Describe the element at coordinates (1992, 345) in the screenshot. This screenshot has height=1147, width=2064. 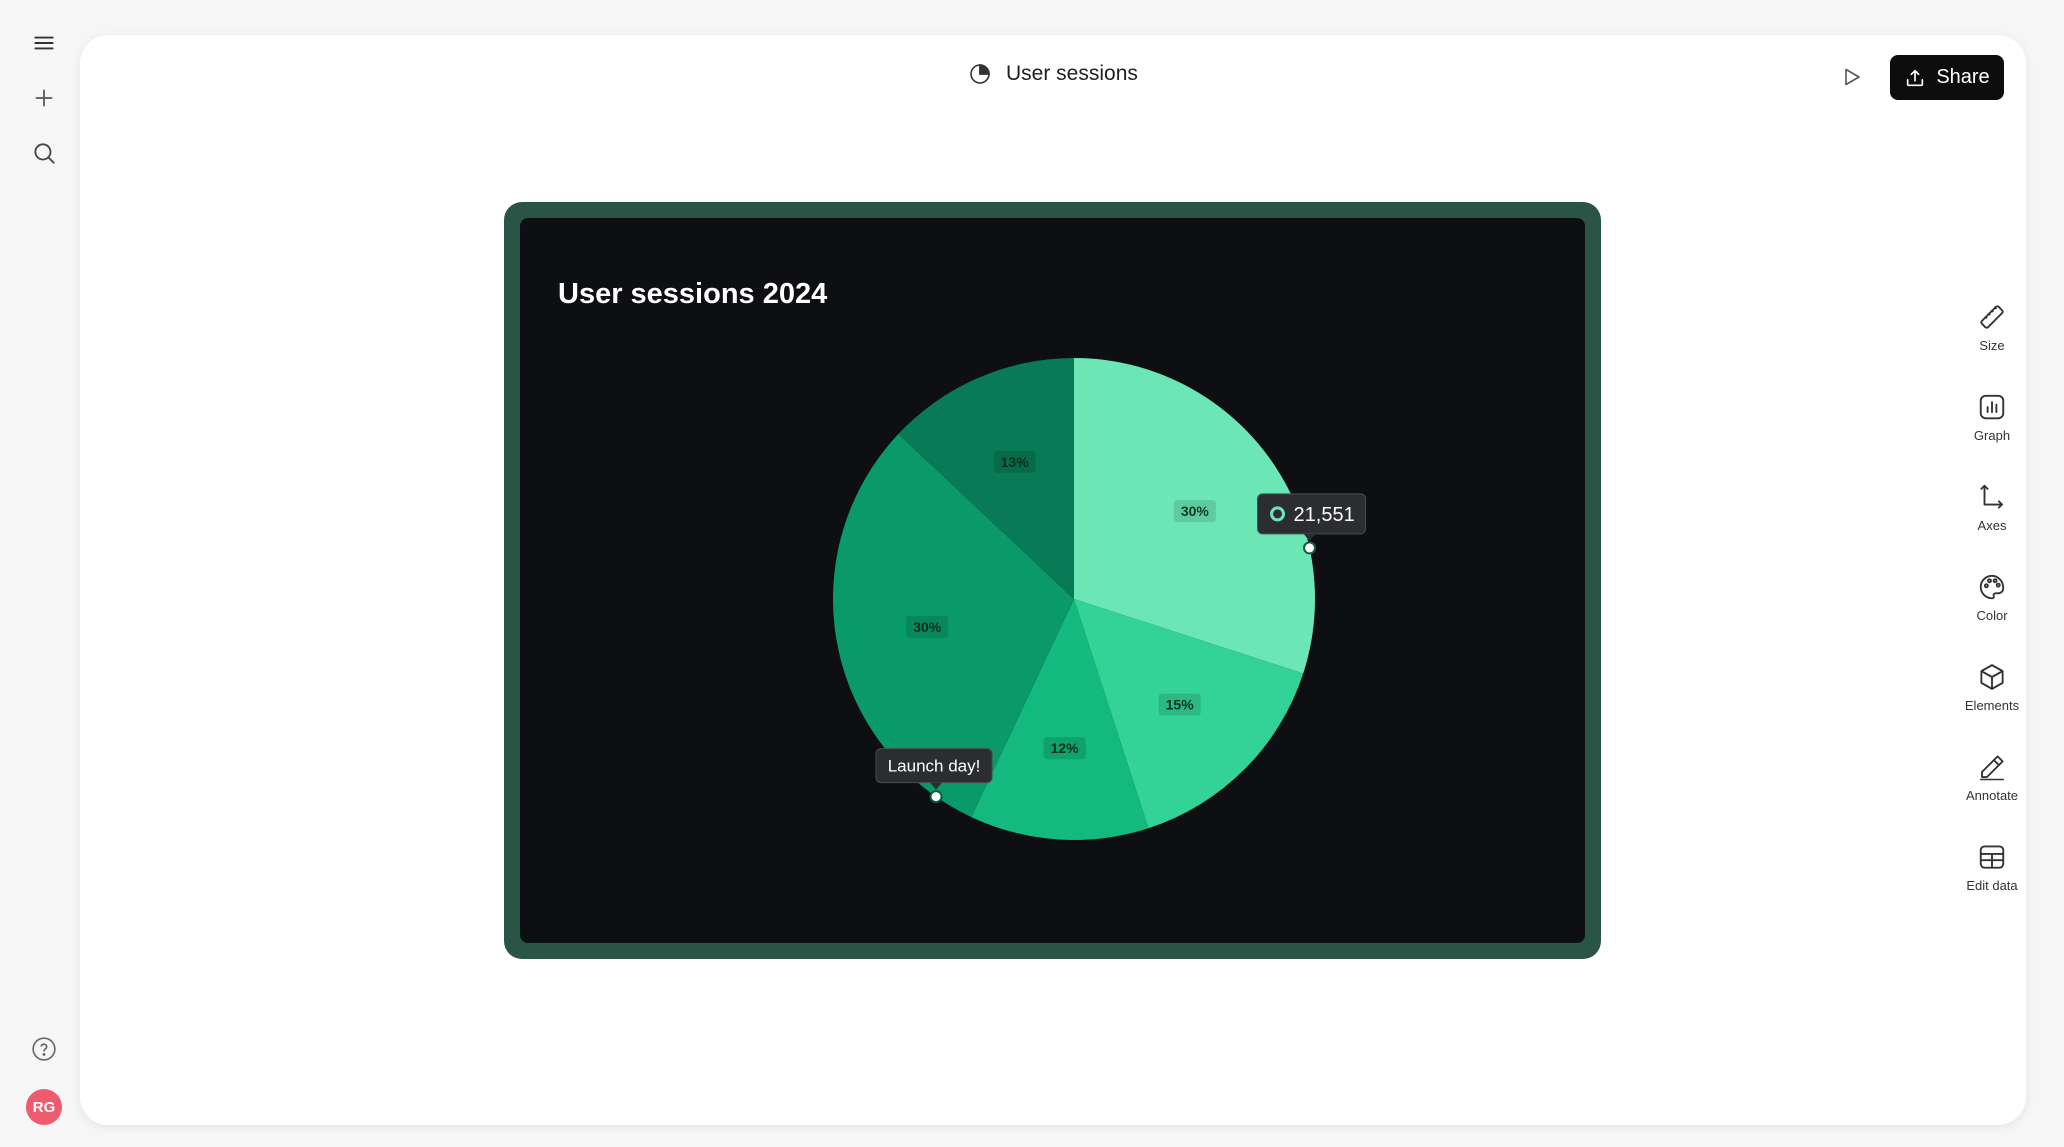
I see `tool-size-label: Size` at that location.